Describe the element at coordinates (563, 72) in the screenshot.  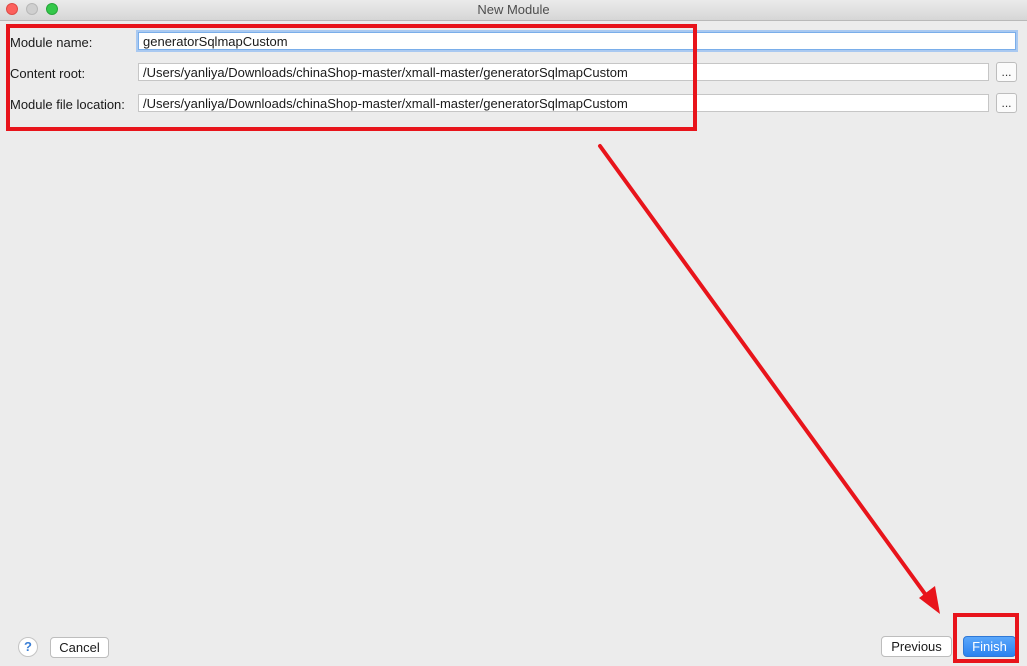
I see `content-root-input` at that location.